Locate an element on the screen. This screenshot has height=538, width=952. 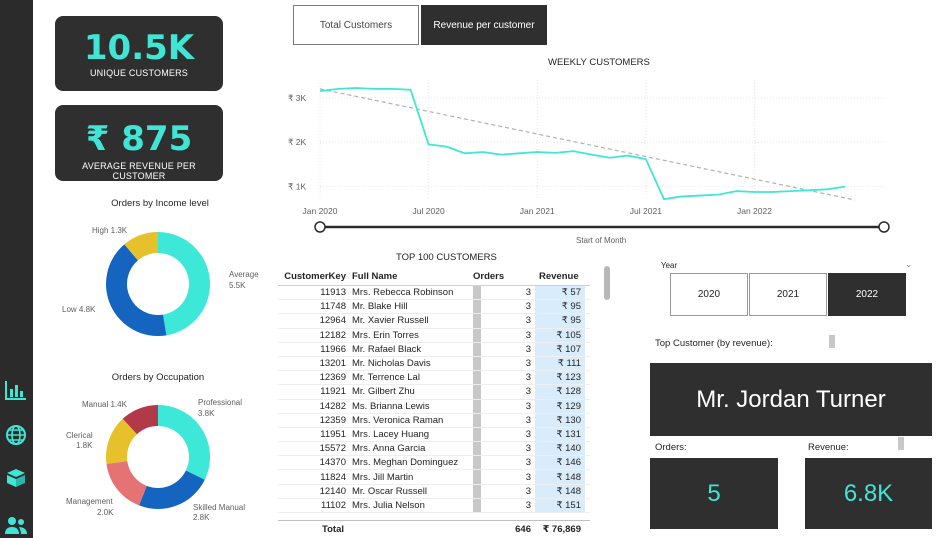
cell-name-text: Mr. Blake Hill is located at coordinates (380, 307).